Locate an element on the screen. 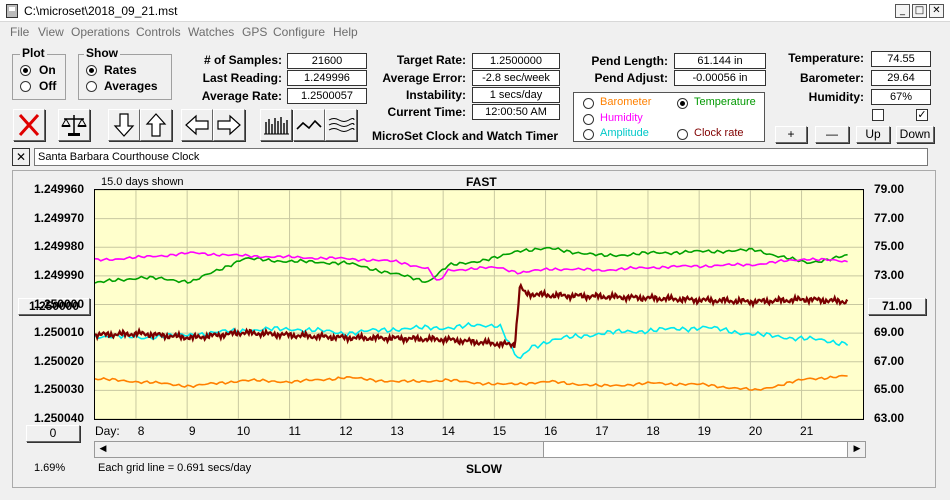 This screenshot has height=500, width=950. pend-adjust-label: Pend Adjust: is located at coordinates (631, 78).